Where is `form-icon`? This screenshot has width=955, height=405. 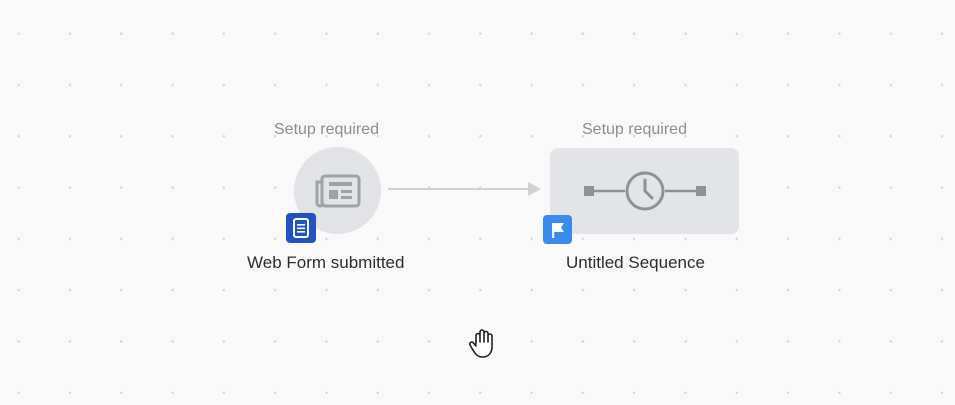
form-icon is located at coordinates (301, 228).